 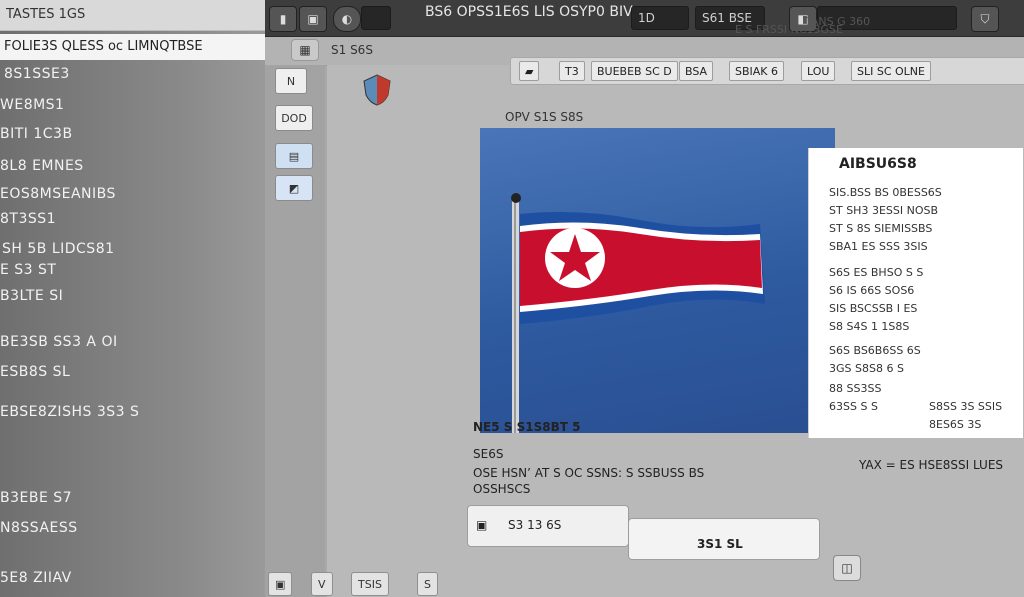 What do you see at coordinates (132, 15) in the screenshot?
I see `sidebar-titlebar: TASTES 1GS` at bounding box center [132, 15].